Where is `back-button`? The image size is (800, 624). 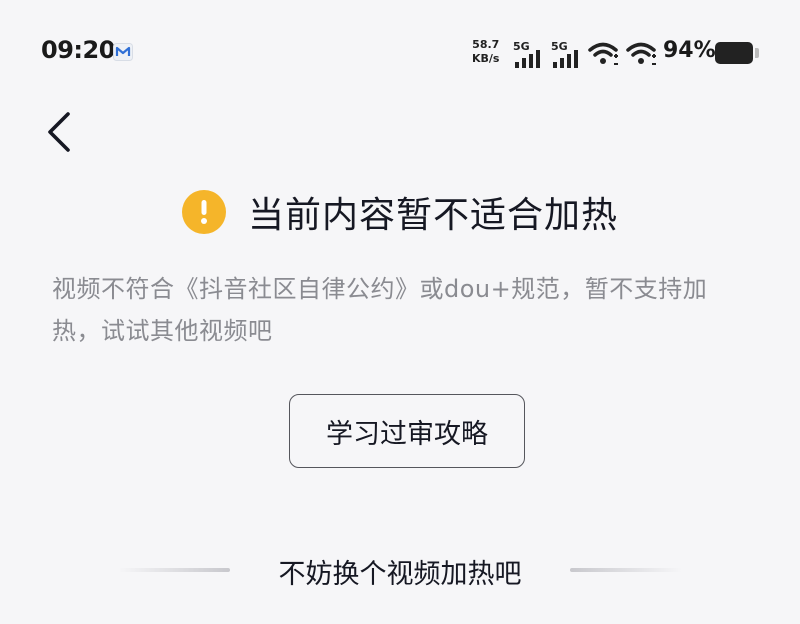
back-button is located at coordinates (62, 132).